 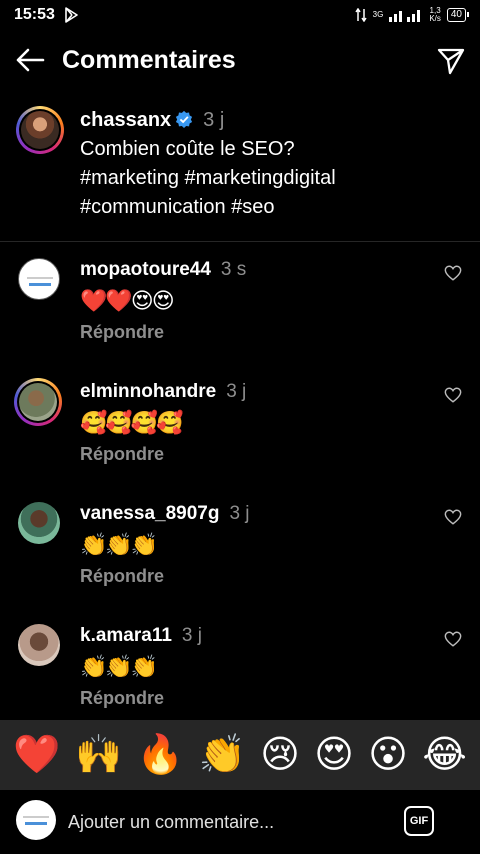 What do you see at coordinates (98, 755) in the screenshot?
I see `emoji-raised-hands: 🙌` at bounding box center [98, 755].